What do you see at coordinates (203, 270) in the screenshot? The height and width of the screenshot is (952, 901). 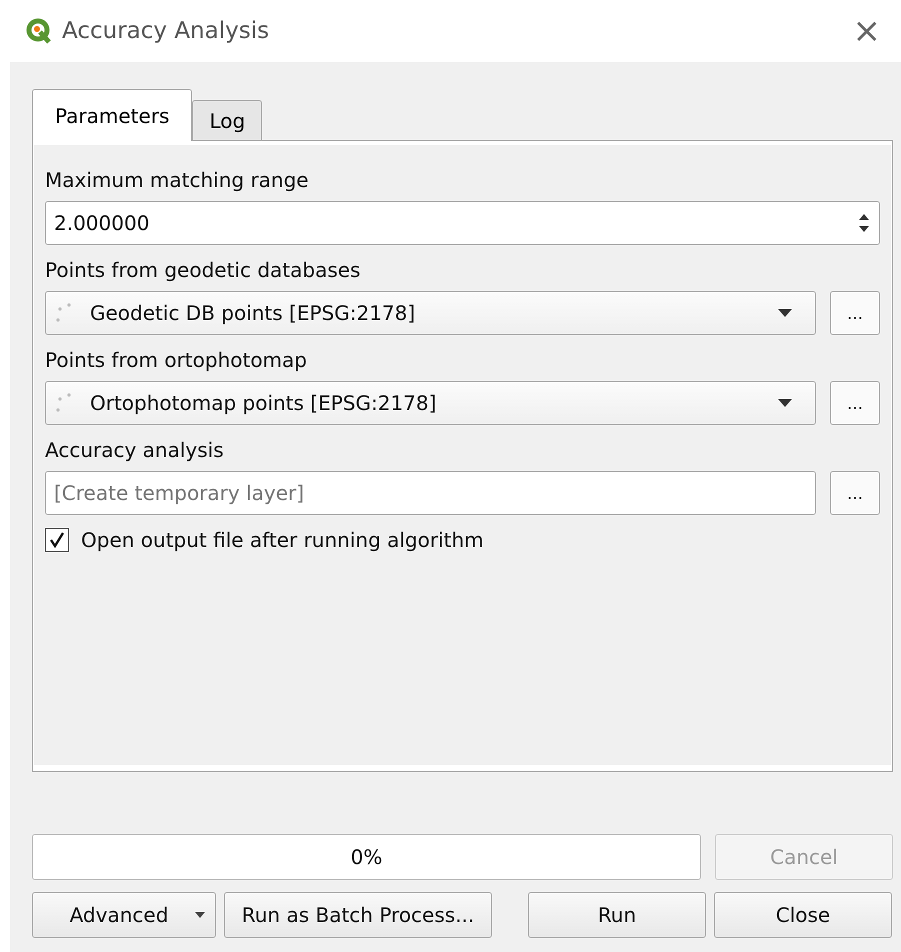 I see `field-label: Points from geodetic databases` at bounding box center [203, 270].